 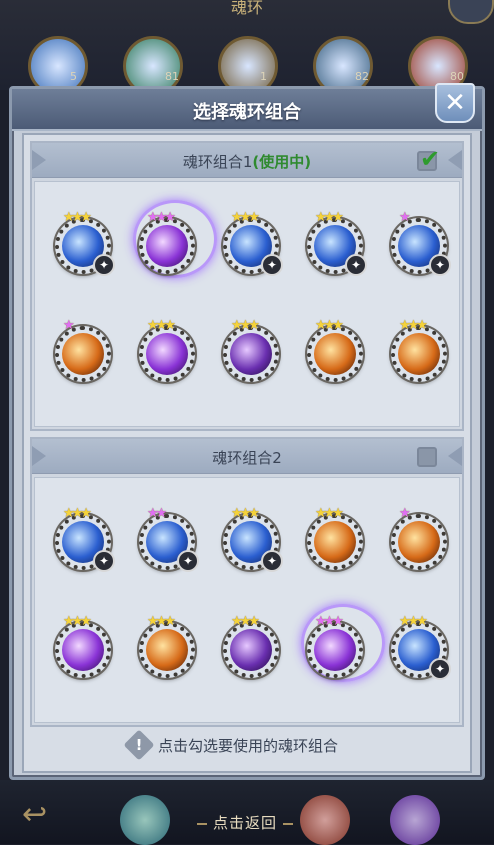 I want to click on group-2-header: 魂环组合2, so click(x=247, y=456).